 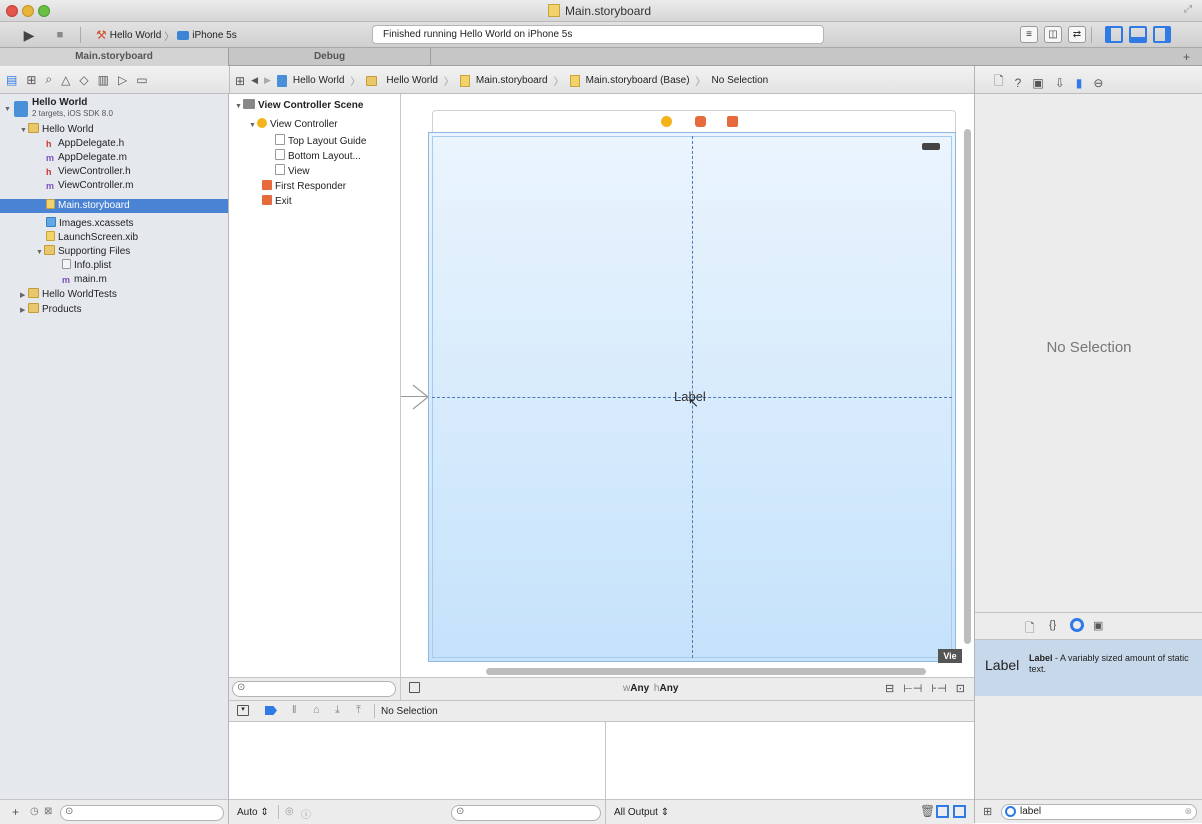 What do you see at coordinates (86, 265) in the screenshot?
I see `nav-item-info-plist: Info.plist` at bounding box center [86, 265].